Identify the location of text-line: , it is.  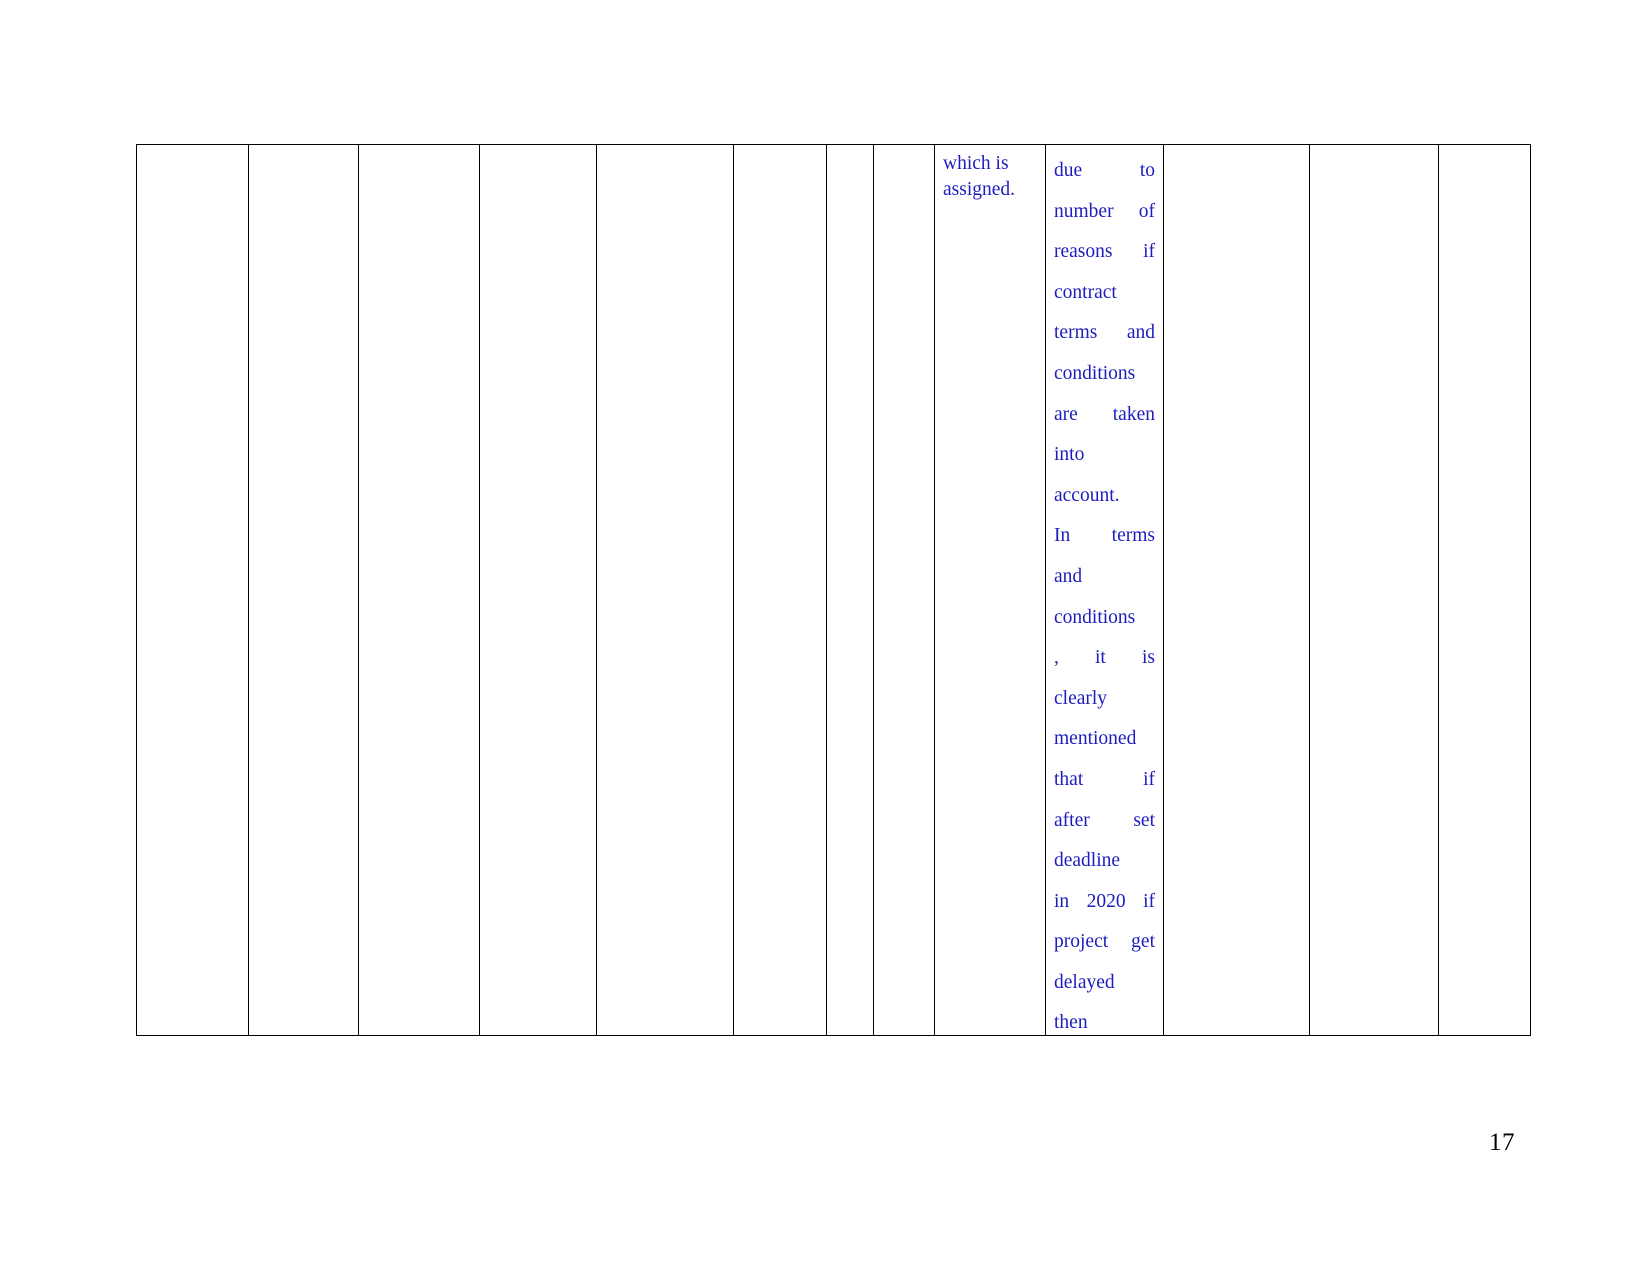
(1104, 658).